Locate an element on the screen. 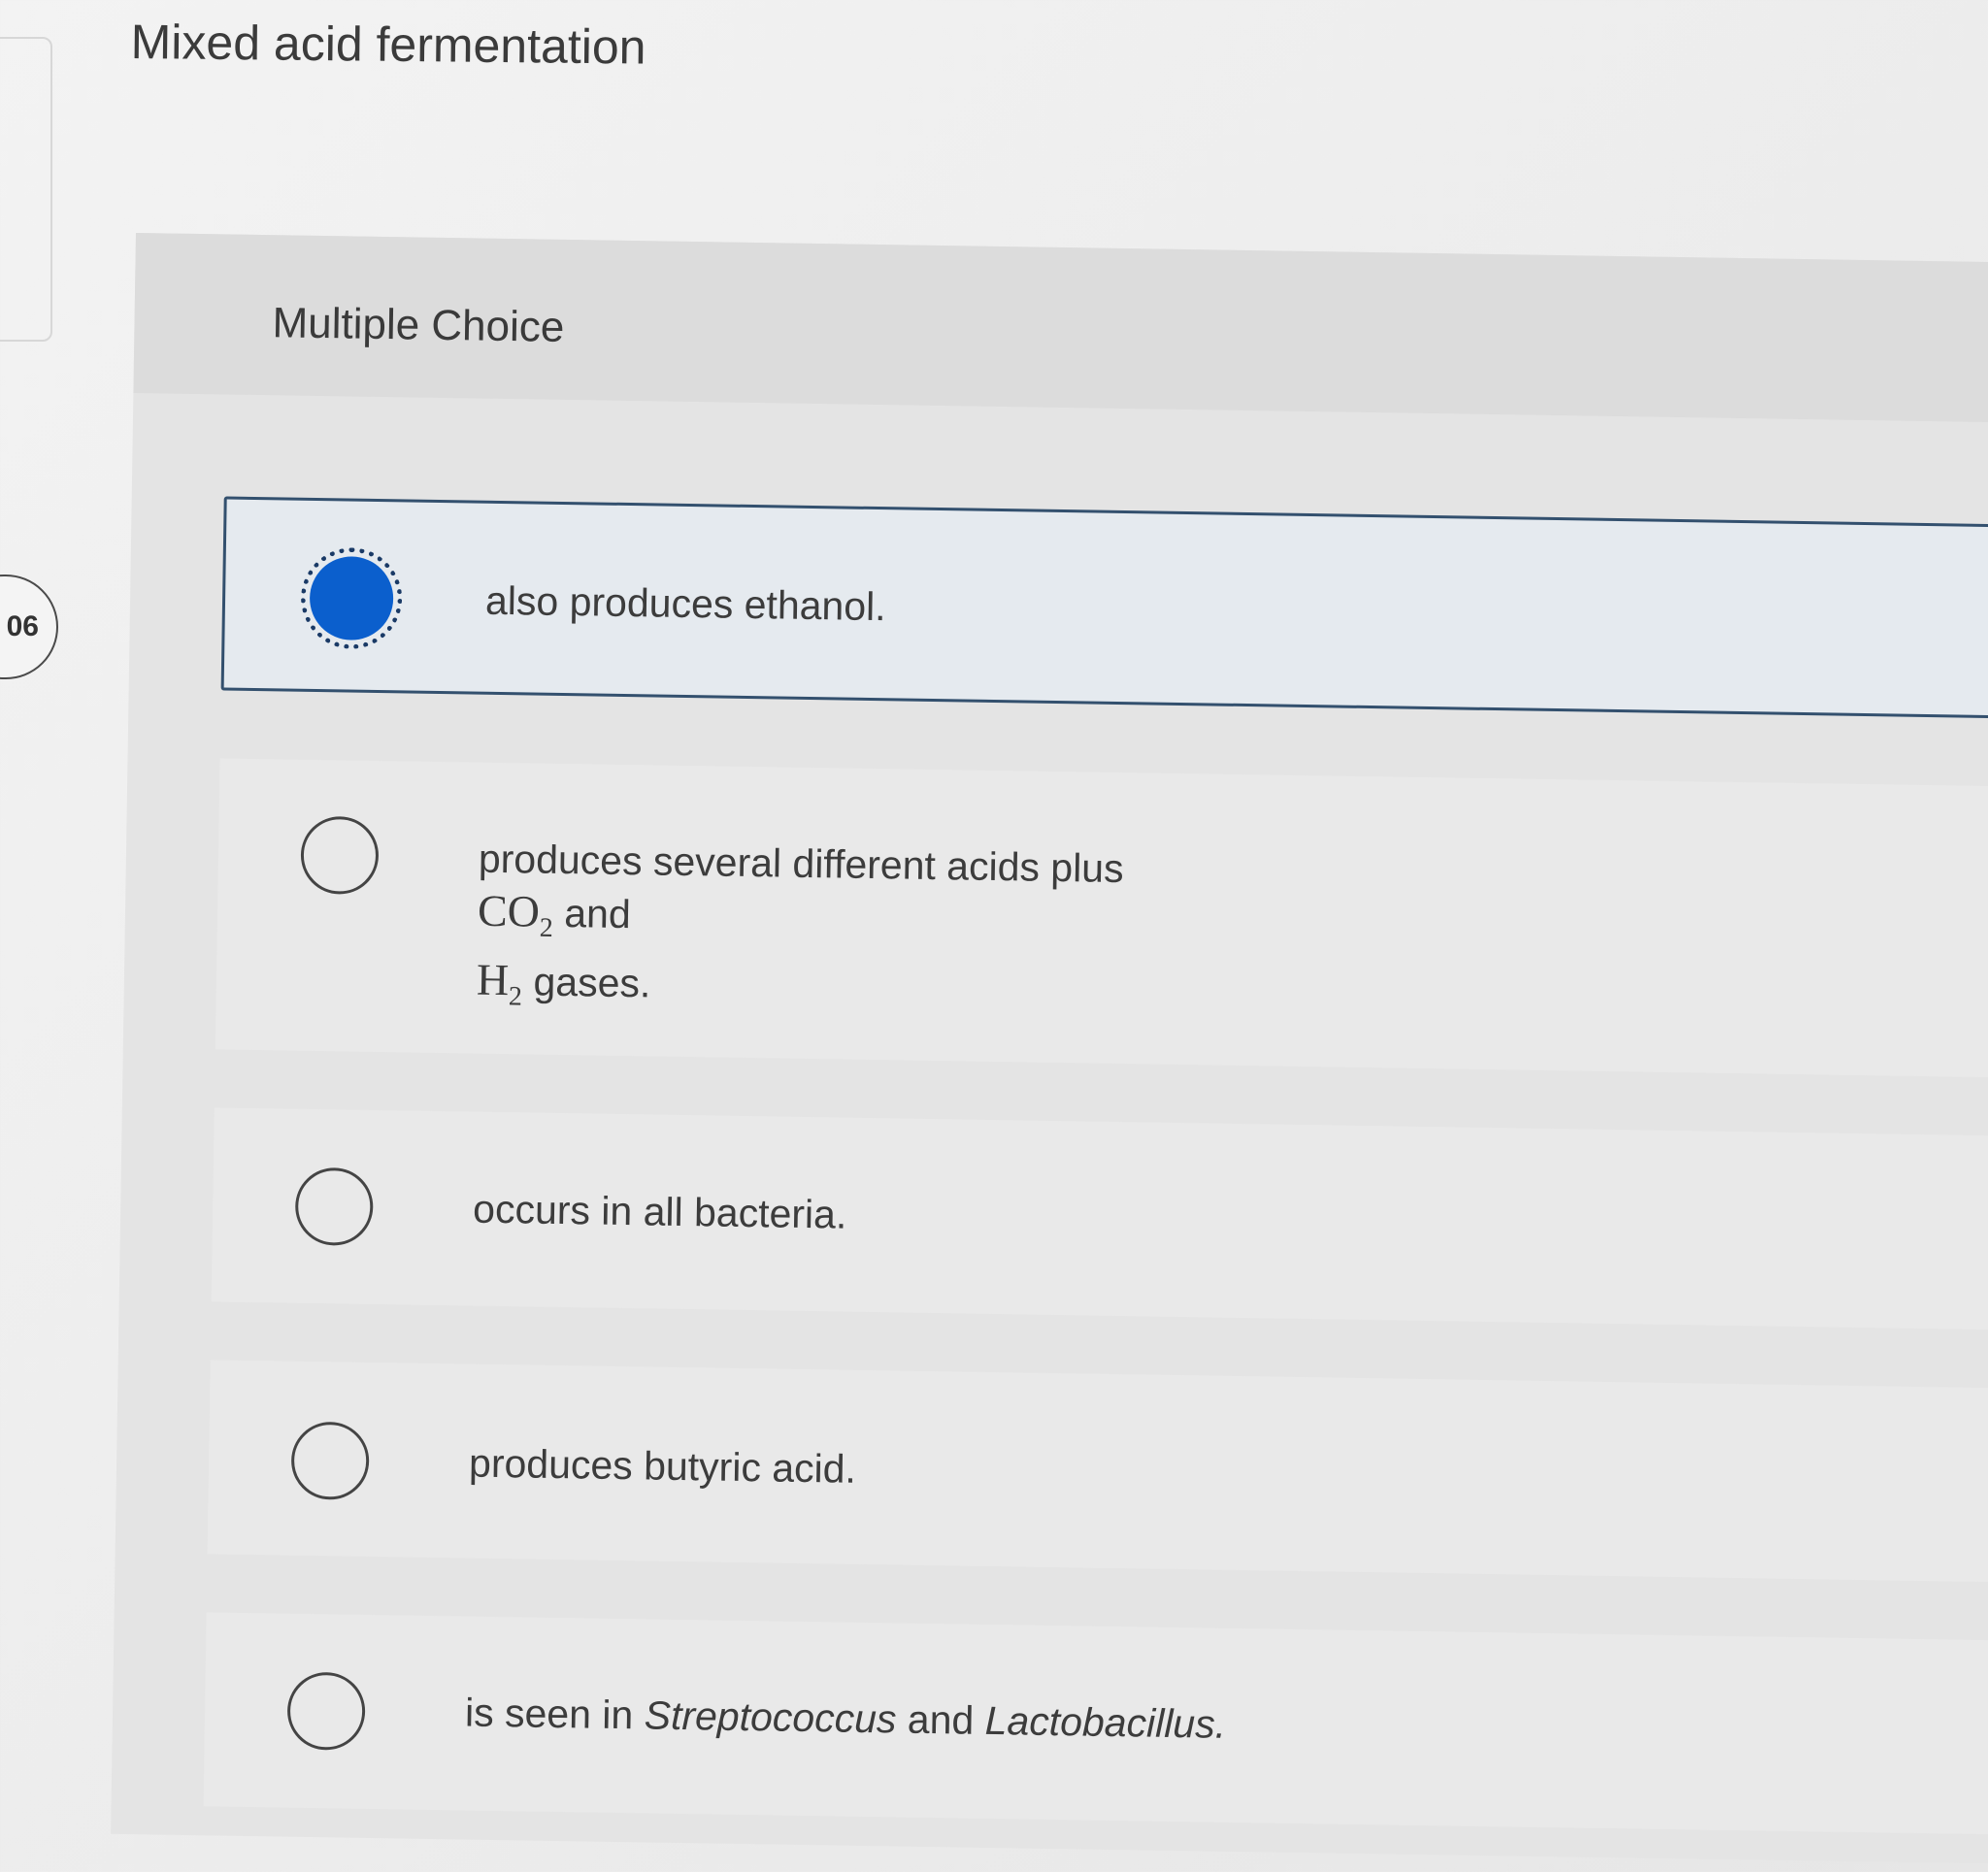 Image resolution: width=1988 pixels, height=1872 pixels. choice-b-line2: CO2 and is located at coordinates (800, 925).